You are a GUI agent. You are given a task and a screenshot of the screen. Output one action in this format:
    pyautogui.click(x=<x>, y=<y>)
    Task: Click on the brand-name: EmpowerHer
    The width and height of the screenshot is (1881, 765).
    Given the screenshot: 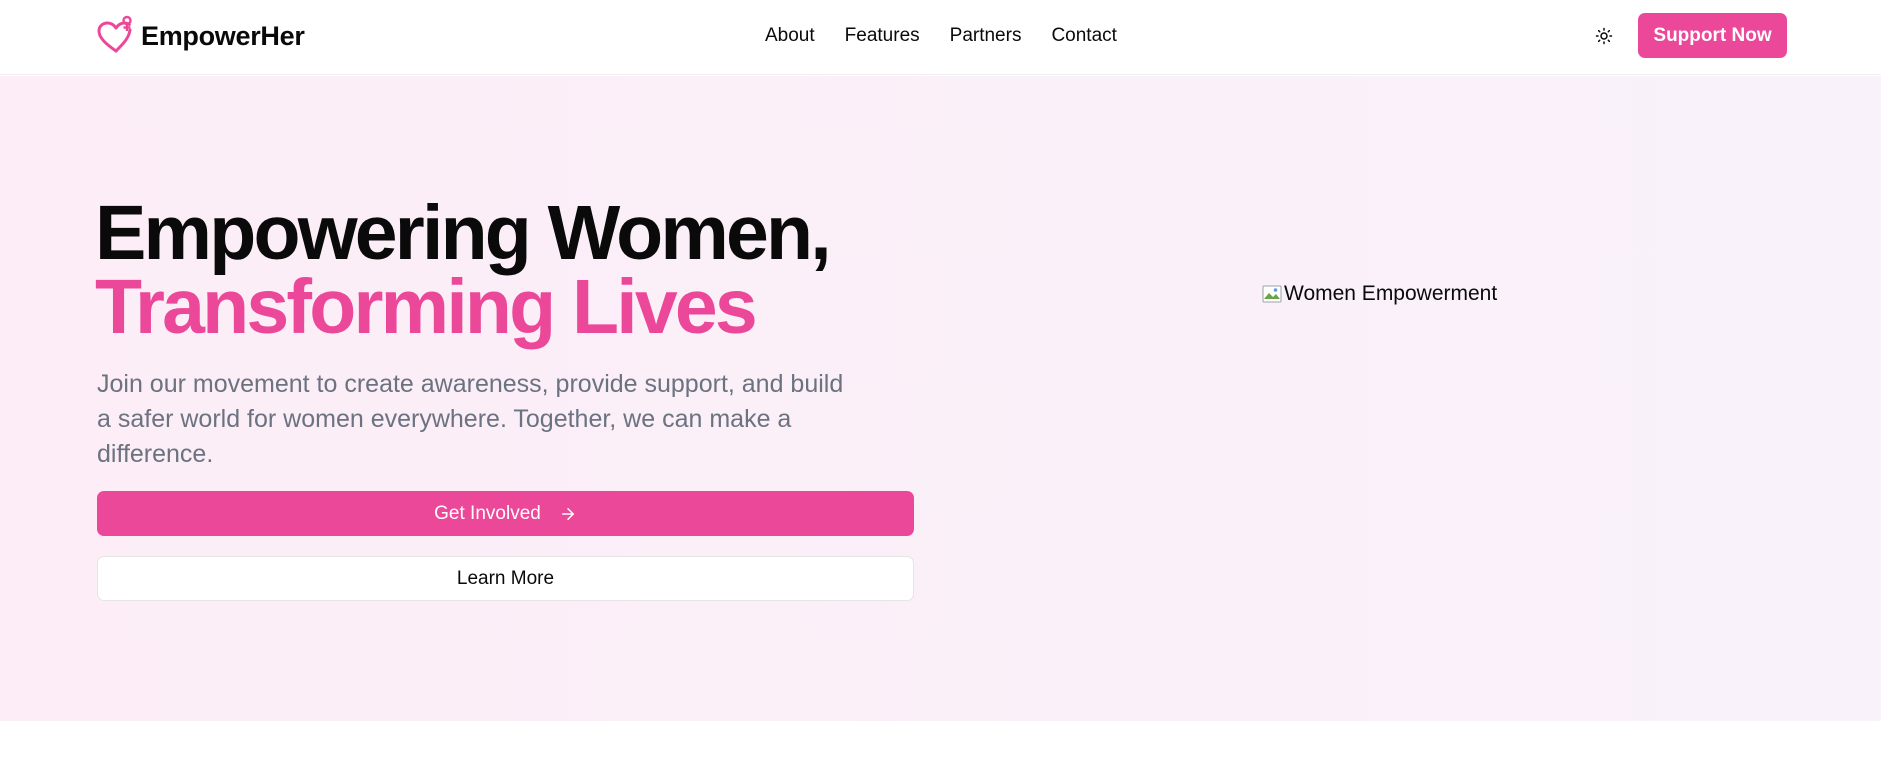 What is the action you would take?
    pyautogui.click(x=223, y=35)
    